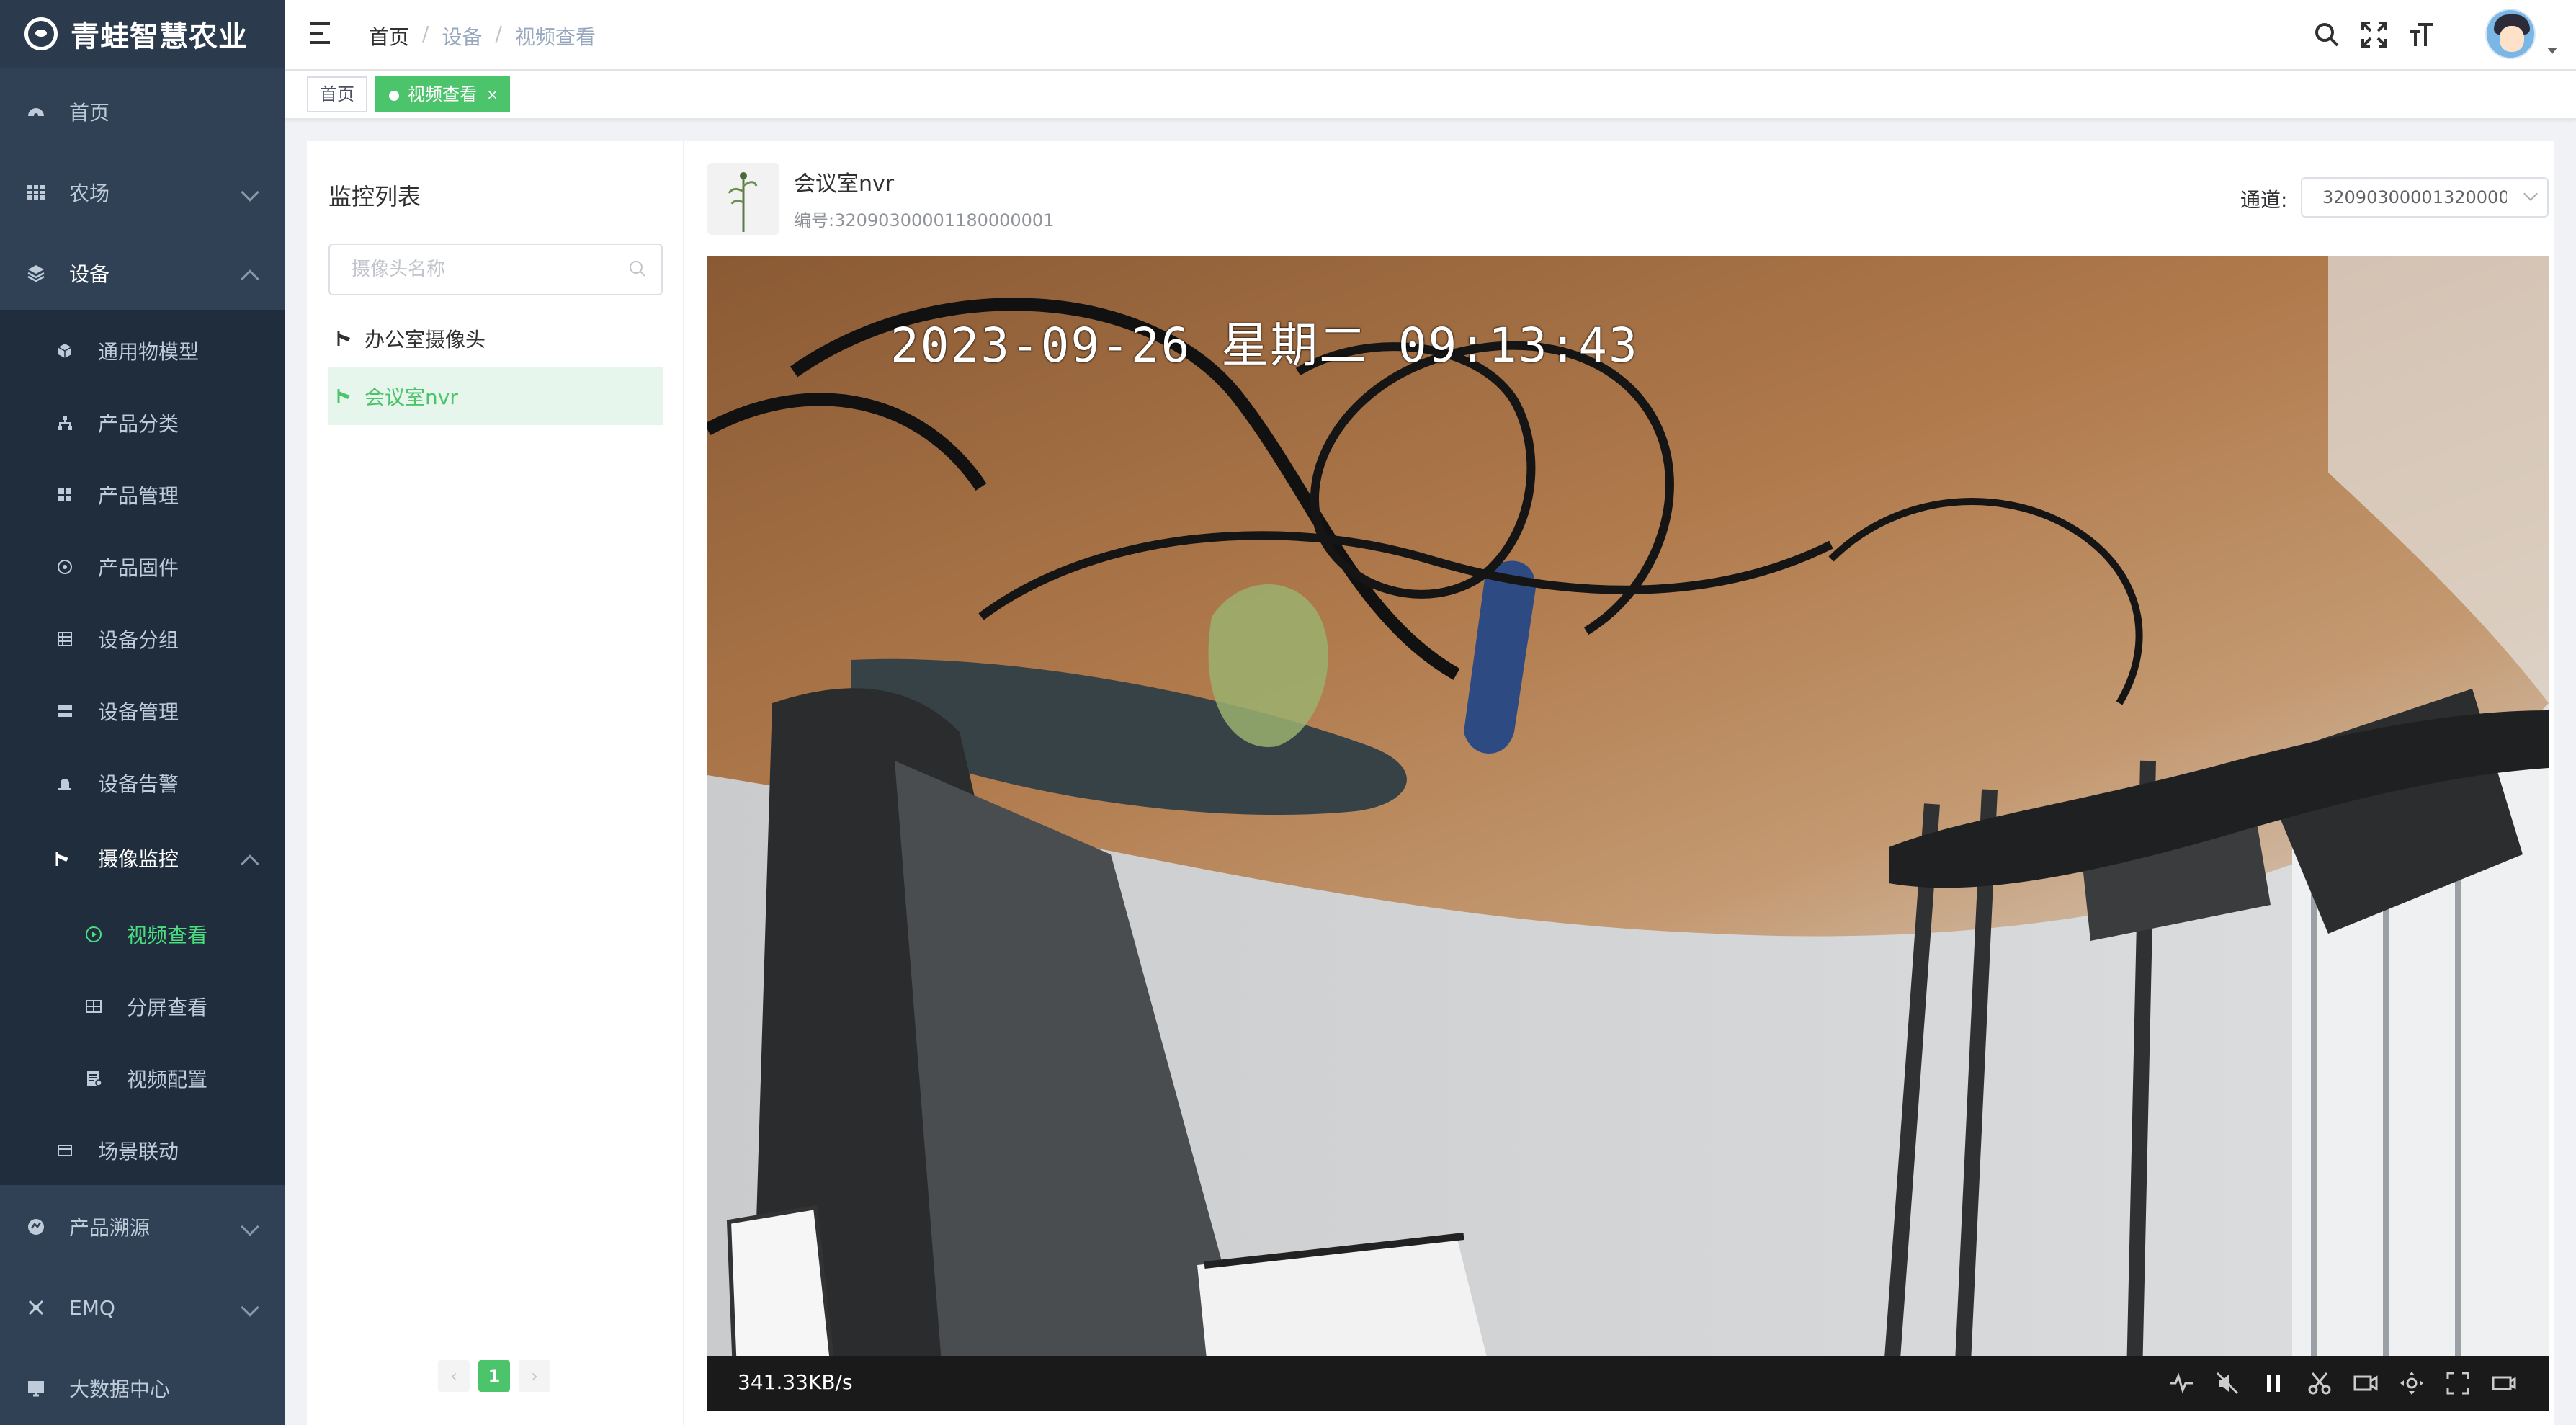  I want to click on tag-video-view: 视频查看 ×, so click(443, 94).